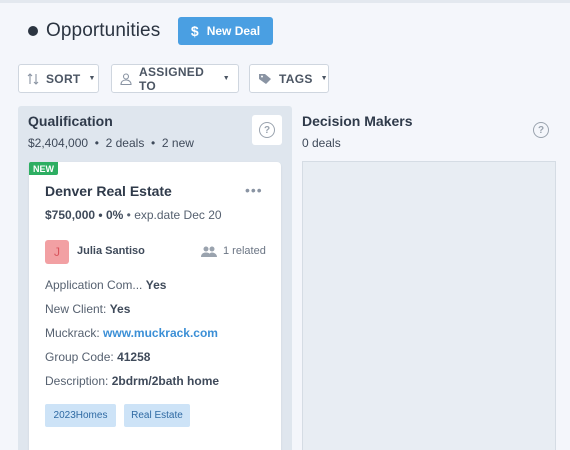  I want to click on field-value: 2bdrm/2bath home, so click(165, 381).